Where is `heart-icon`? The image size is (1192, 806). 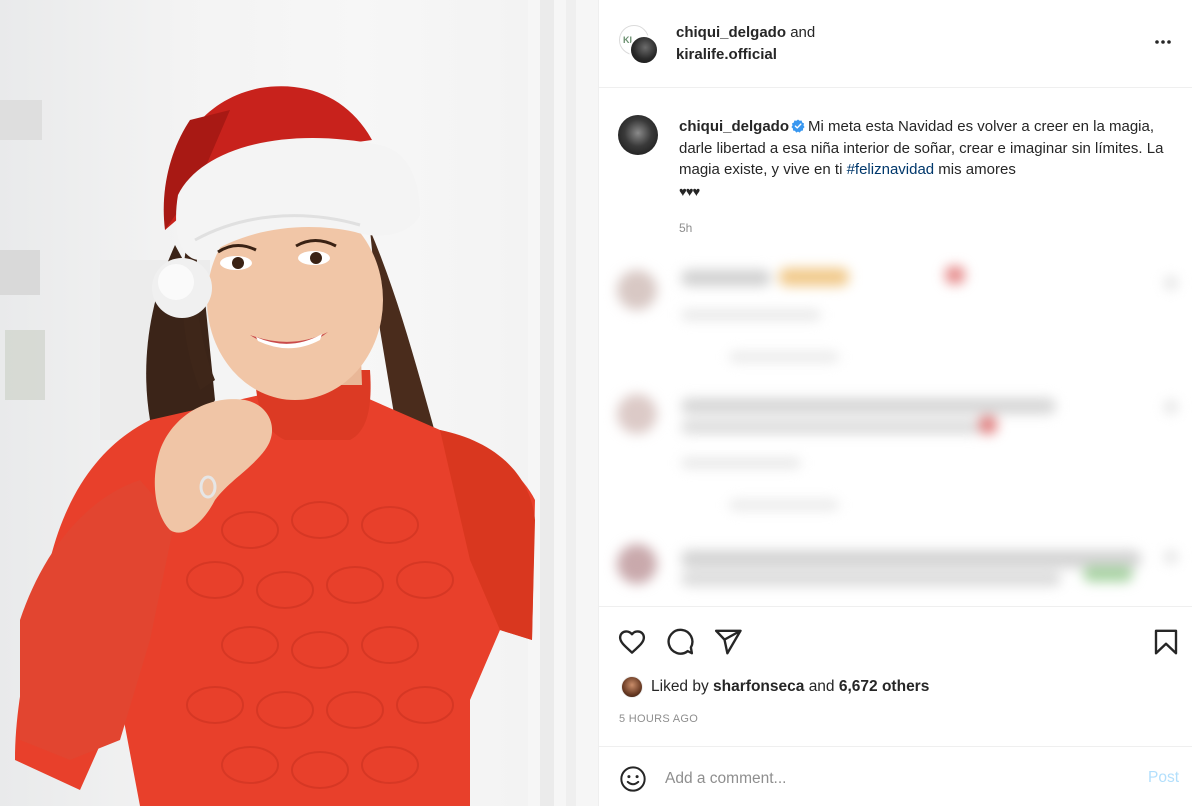 heart-icon is located at coordinates (632, 642).